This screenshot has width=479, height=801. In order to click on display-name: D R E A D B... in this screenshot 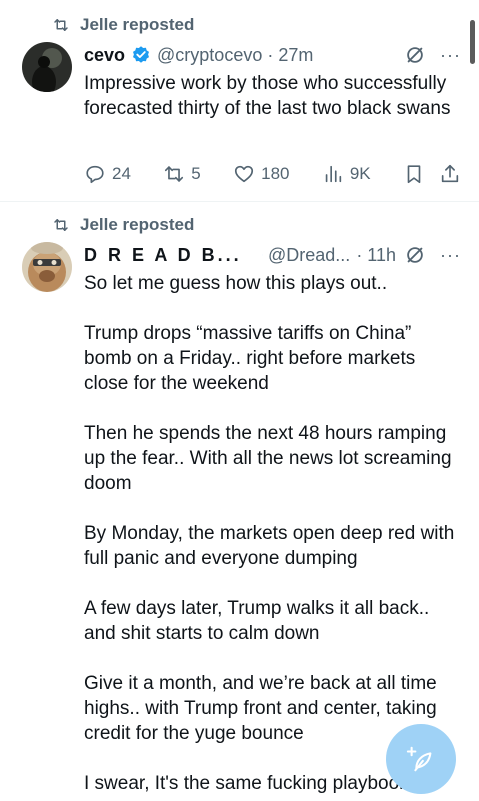, I will do `click(163, 255)`.